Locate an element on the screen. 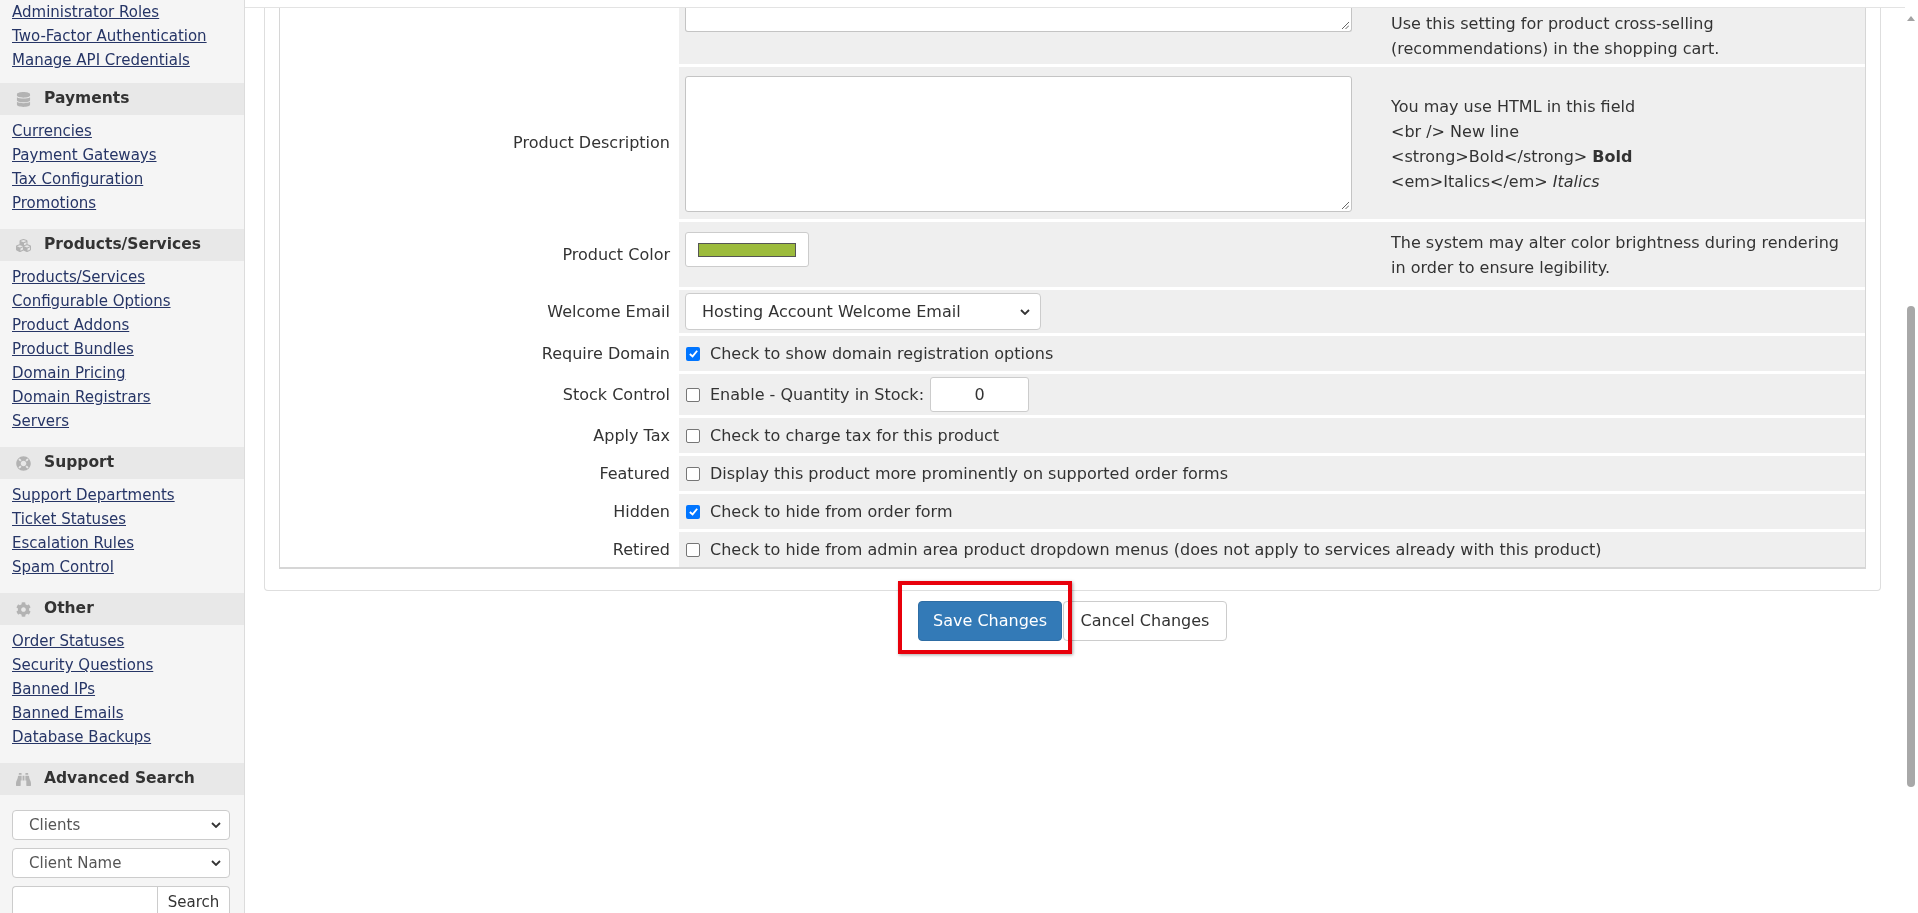  cancel-button: Cancel Changes is located at coordinates (1145, 621).